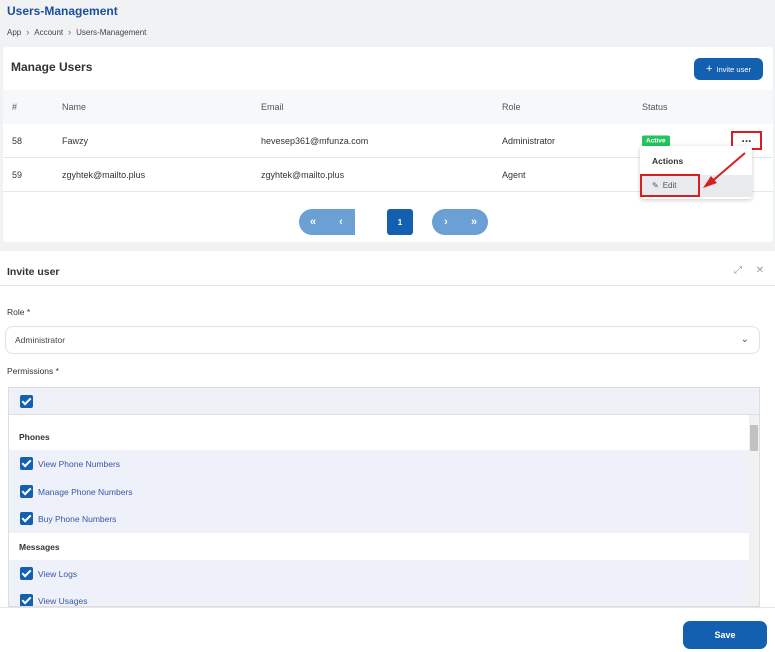  I want to click on cell-role: Agent, so click(514, 174).